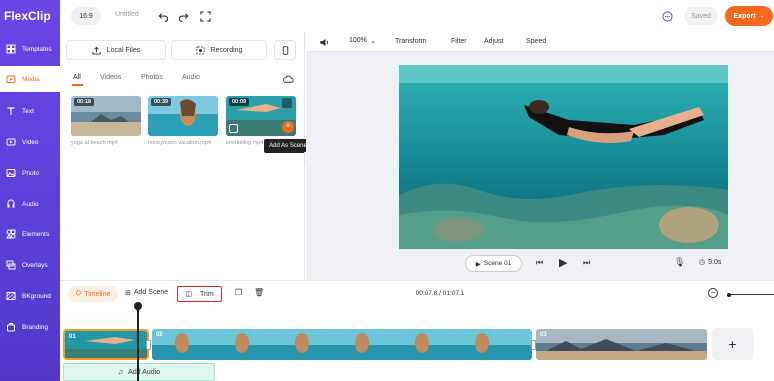 Image resolution: width=774 pixels, height=381 pixels. What do you see at coordinates (96, 50) in the screenshot?
I see `upload-icon` at bounding box center [96, 50].